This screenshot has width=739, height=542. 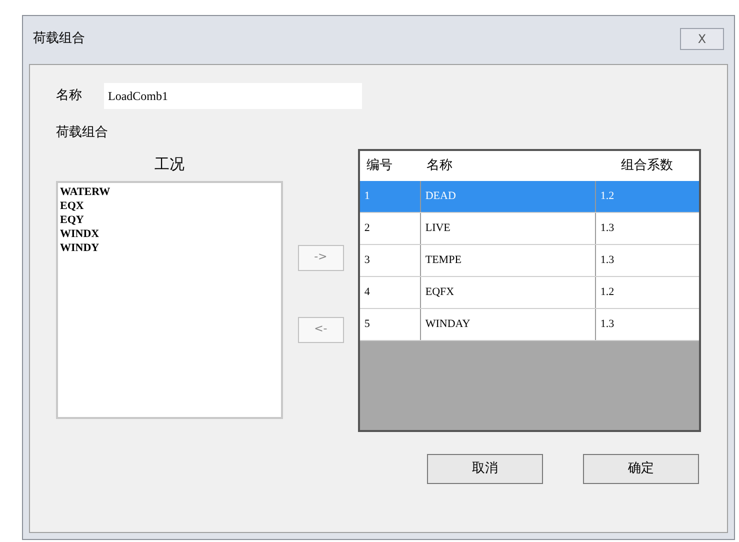 I want to click on name-label: 名称, so click(x=69, y=96).